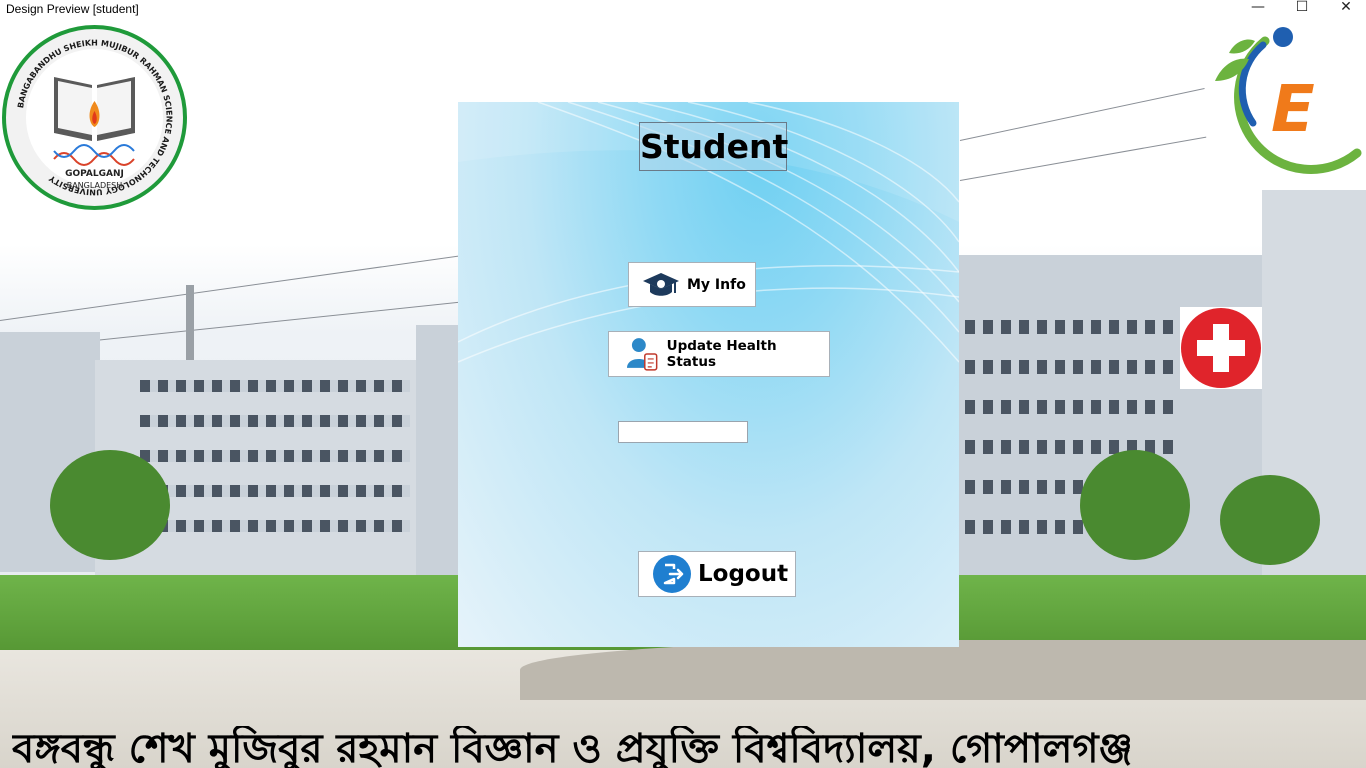 The height and width of the screenshot is (768, 1366). I want to click on logout-label: Logout, so click(743, 574).